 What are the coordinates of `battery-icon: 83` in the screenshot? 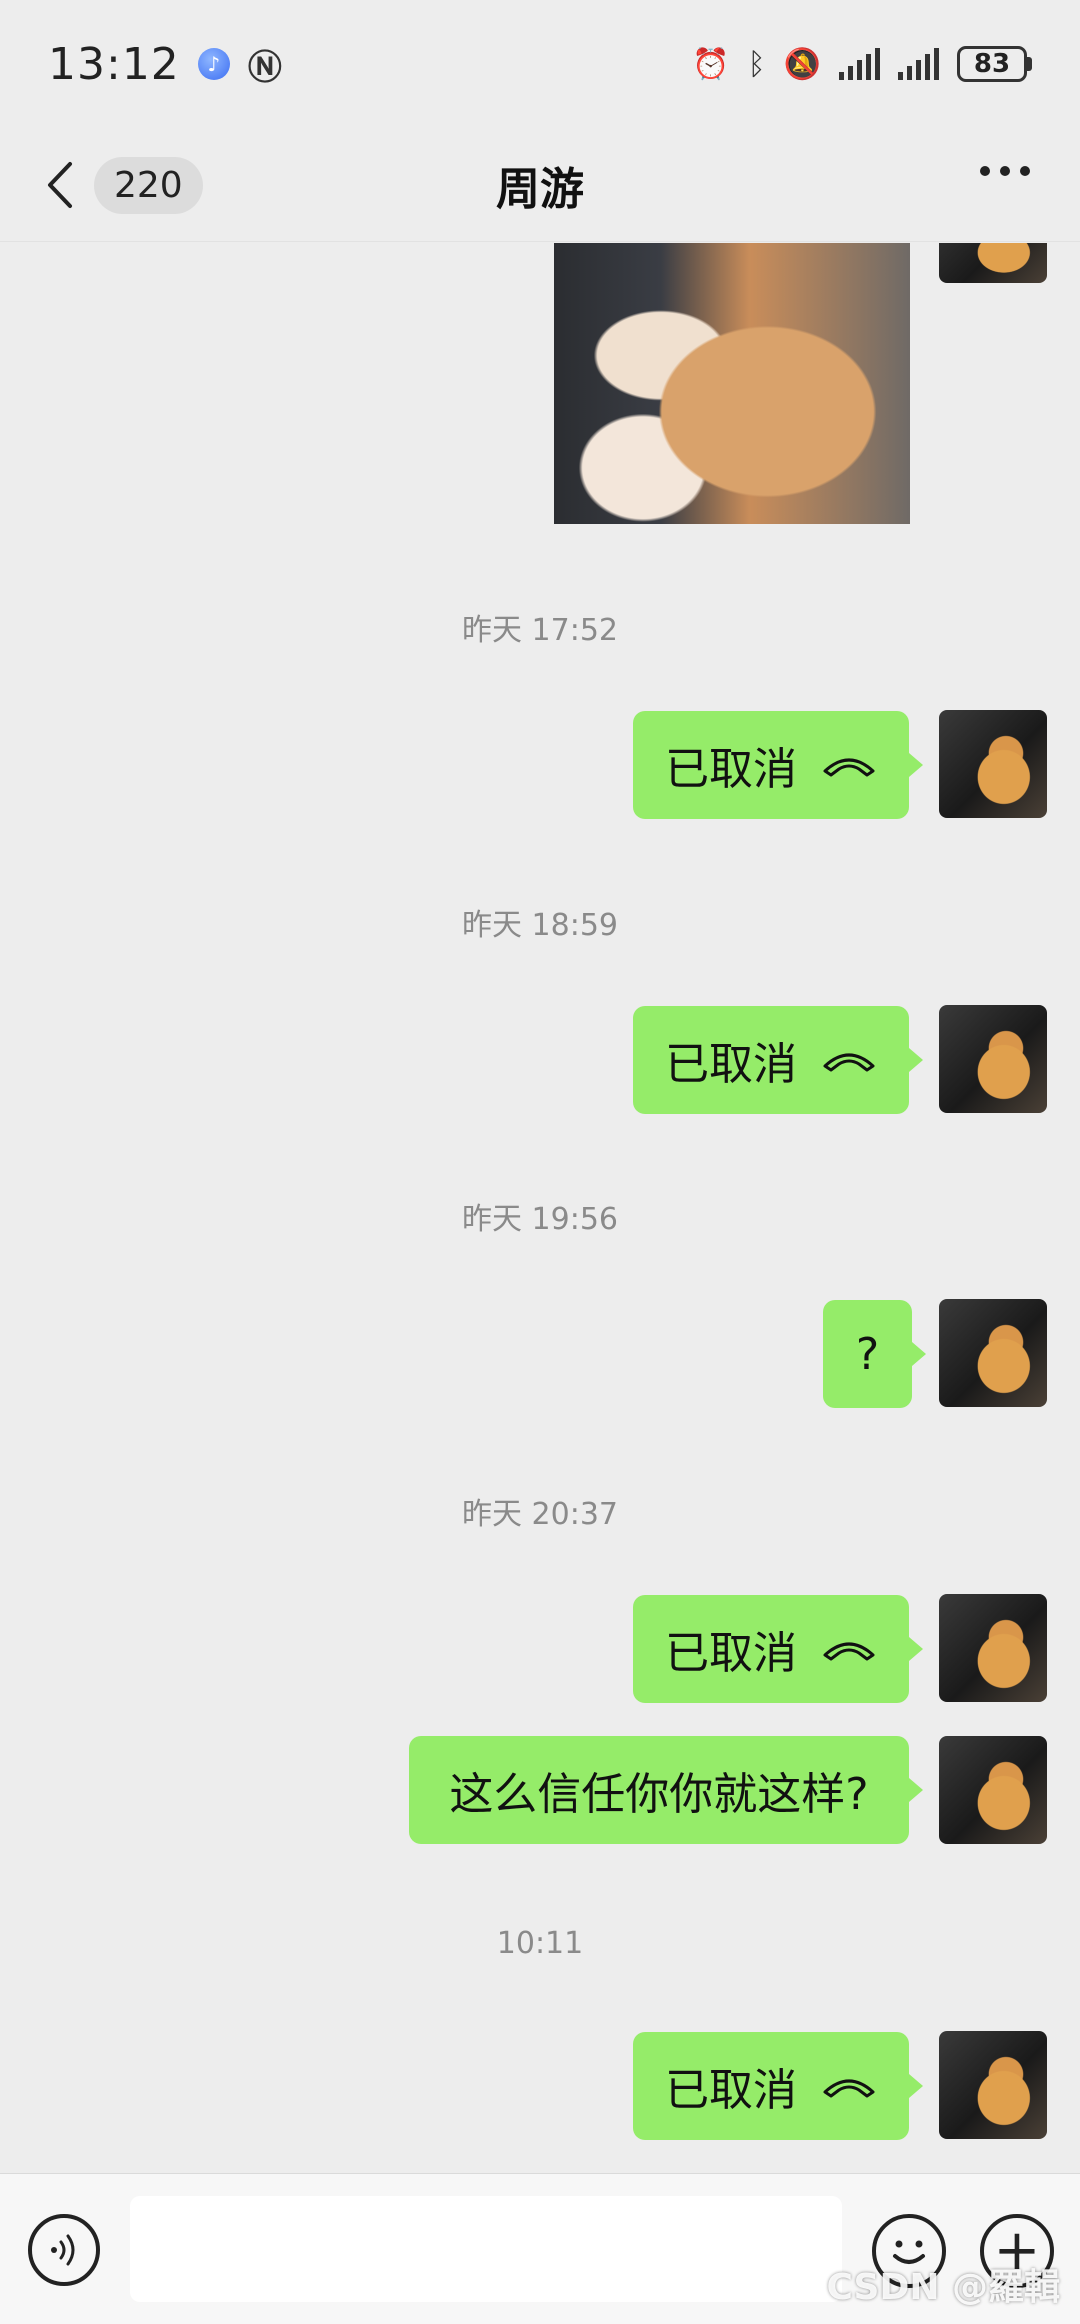 It's located at (994, 64).